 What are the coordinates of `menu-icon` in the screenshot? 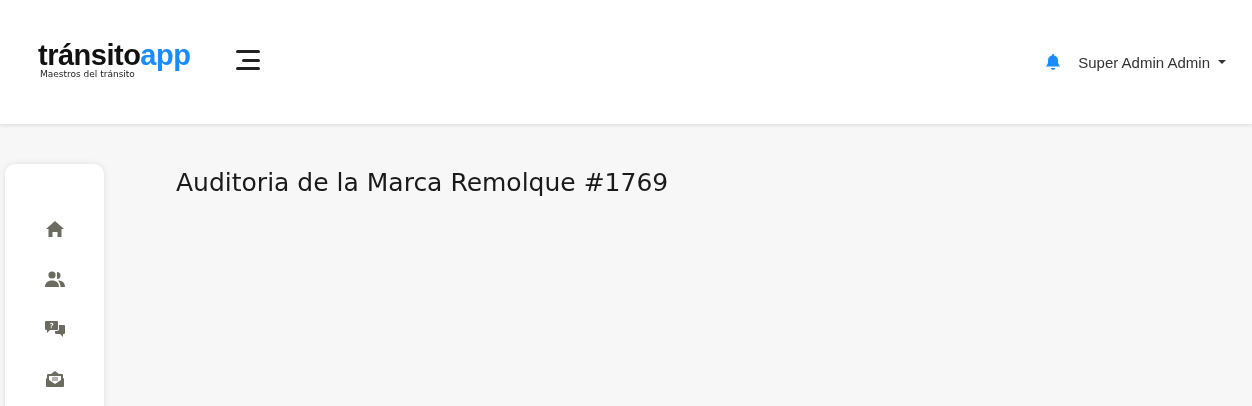 It's located at (247, 60).